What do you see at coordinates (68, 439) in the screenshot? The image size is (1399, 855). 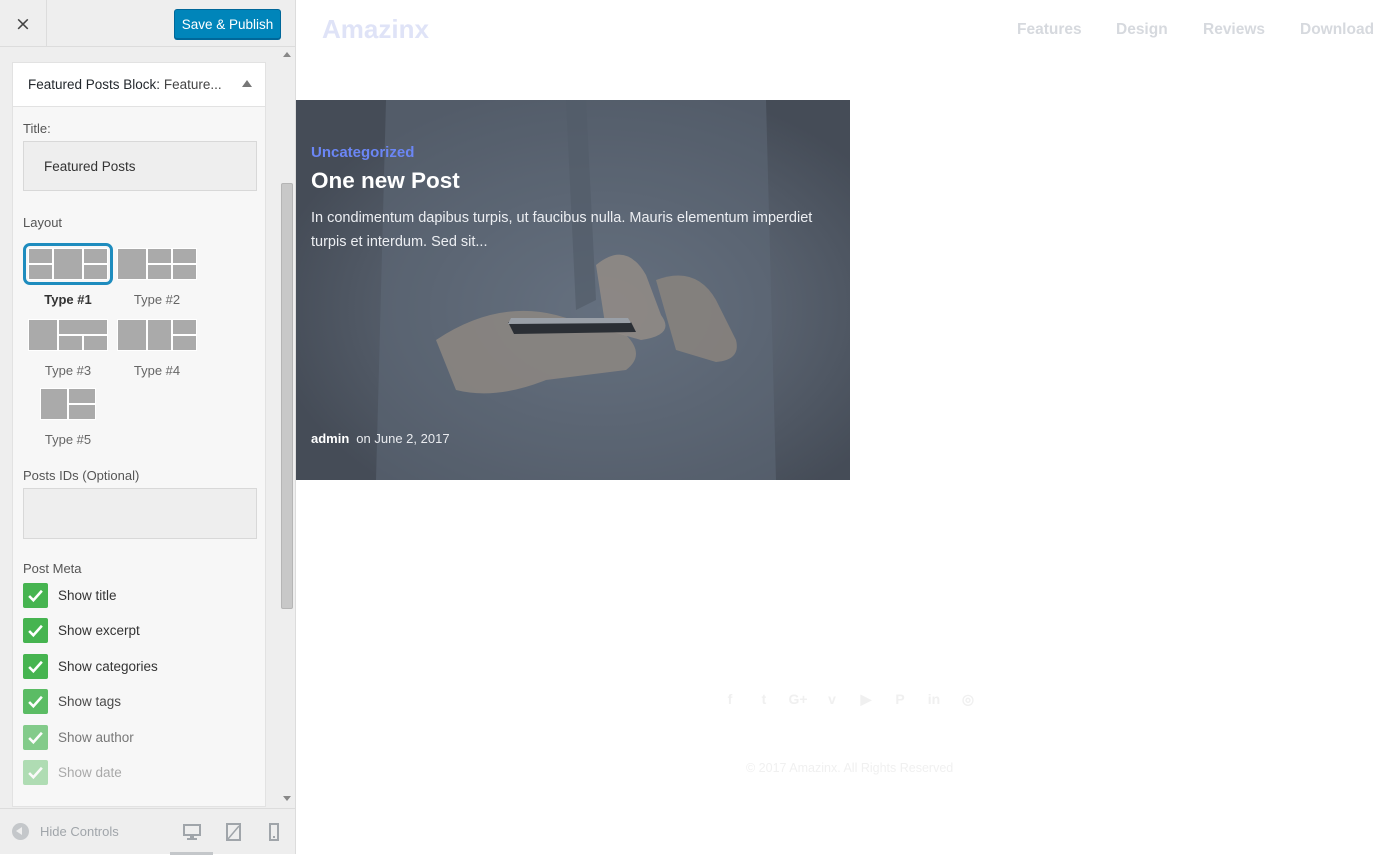 I see `layout-type-5-label: Type #5` at bounding box center [68, 439].